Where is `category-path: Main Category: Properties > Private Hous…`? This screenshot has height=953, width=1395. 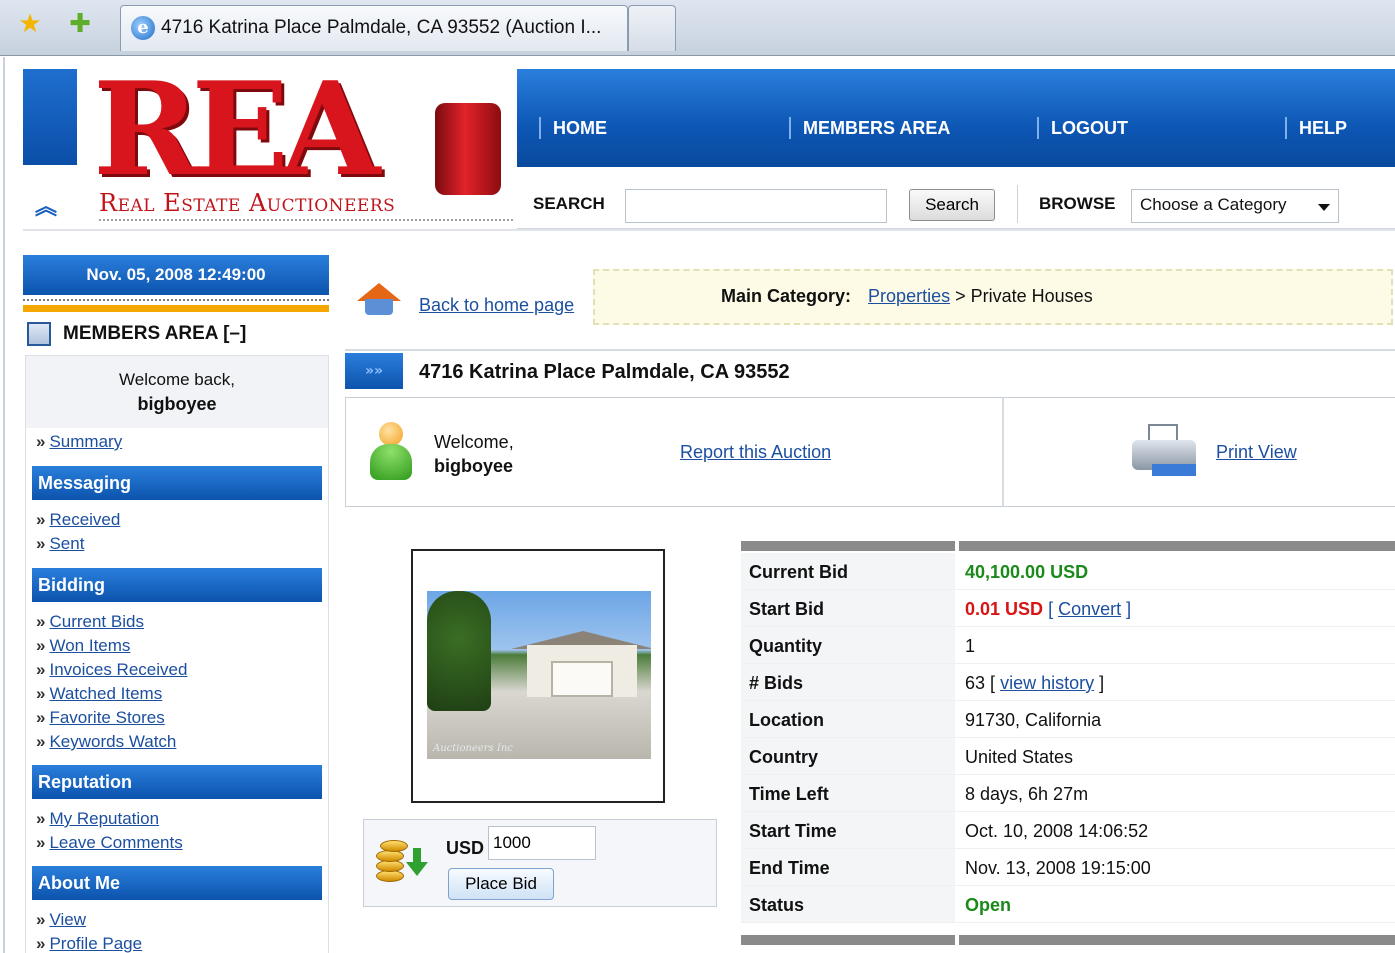 category-path: Main Category: Properties > Private Hous… is located at coordinates (907, 296).